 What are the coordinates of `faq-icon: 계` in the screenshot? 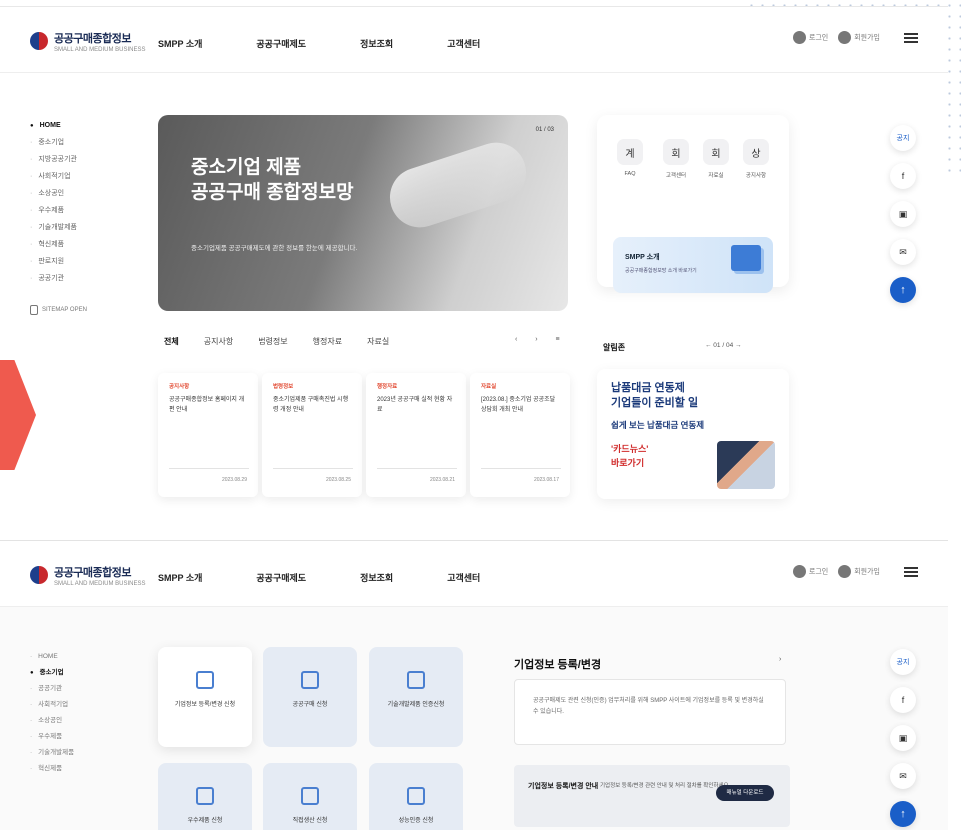 It's located at (630, 152).